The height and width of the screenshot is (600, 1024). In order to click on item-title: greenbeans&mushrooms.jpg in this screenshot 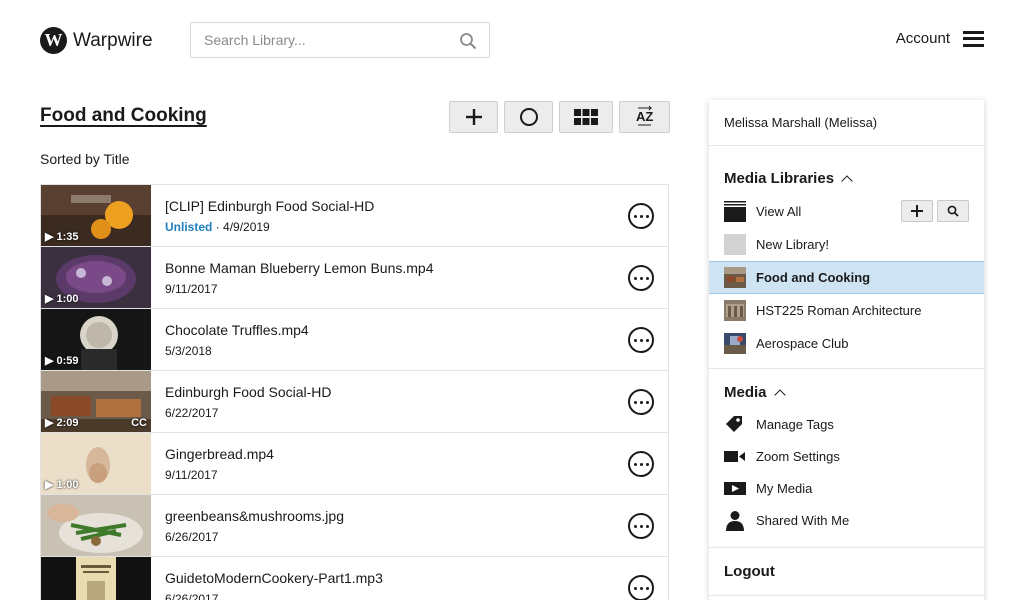, I will do `click(254, 516)`.